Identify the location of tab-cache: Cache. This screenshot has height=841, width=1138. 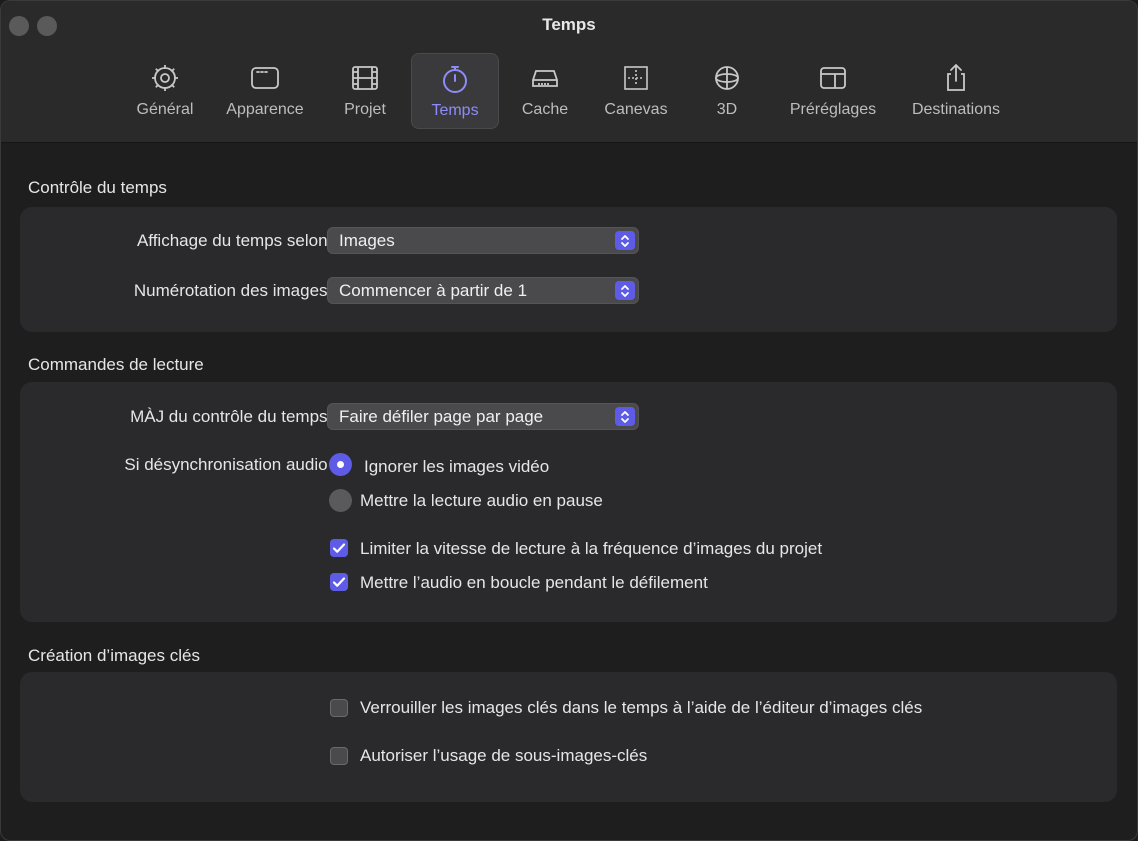
(545, 91).